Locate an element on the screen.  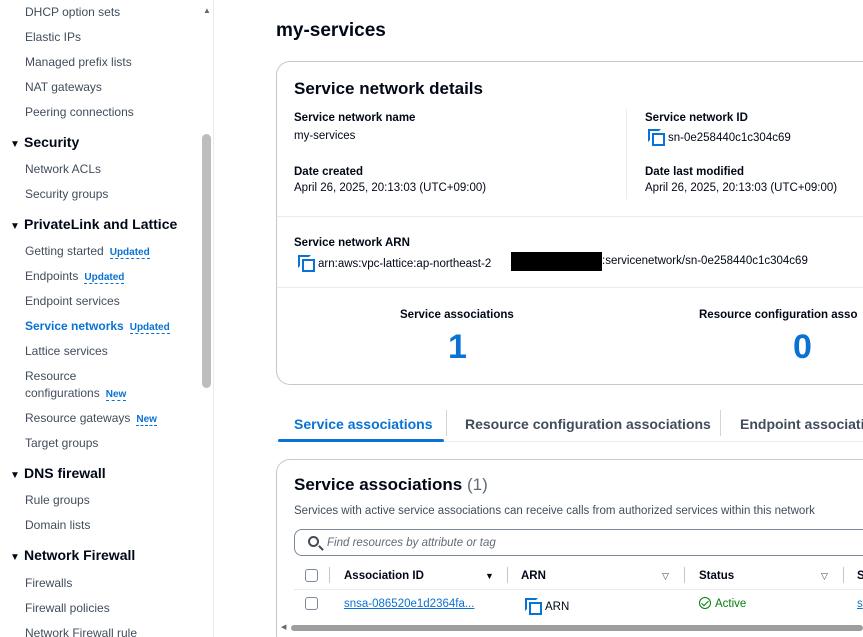
search-input is located at coordinates (577, 543).